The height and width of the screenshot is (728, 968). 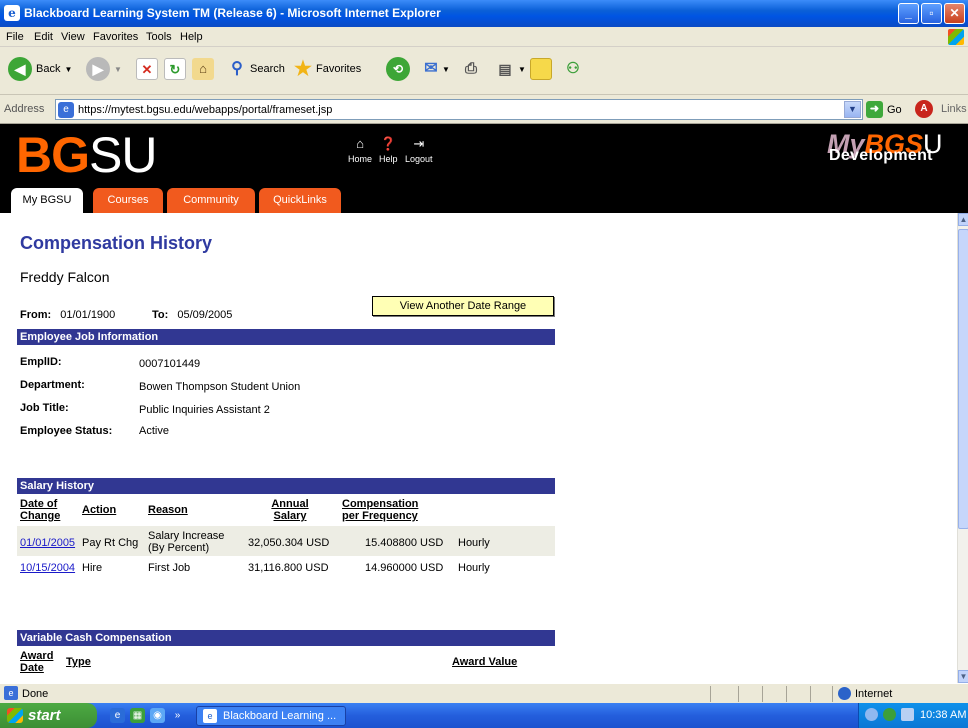 What do you see at coordinates (954, 109) in the screenshot?
I see `links-label: Links` at bounding box center [954, 109].